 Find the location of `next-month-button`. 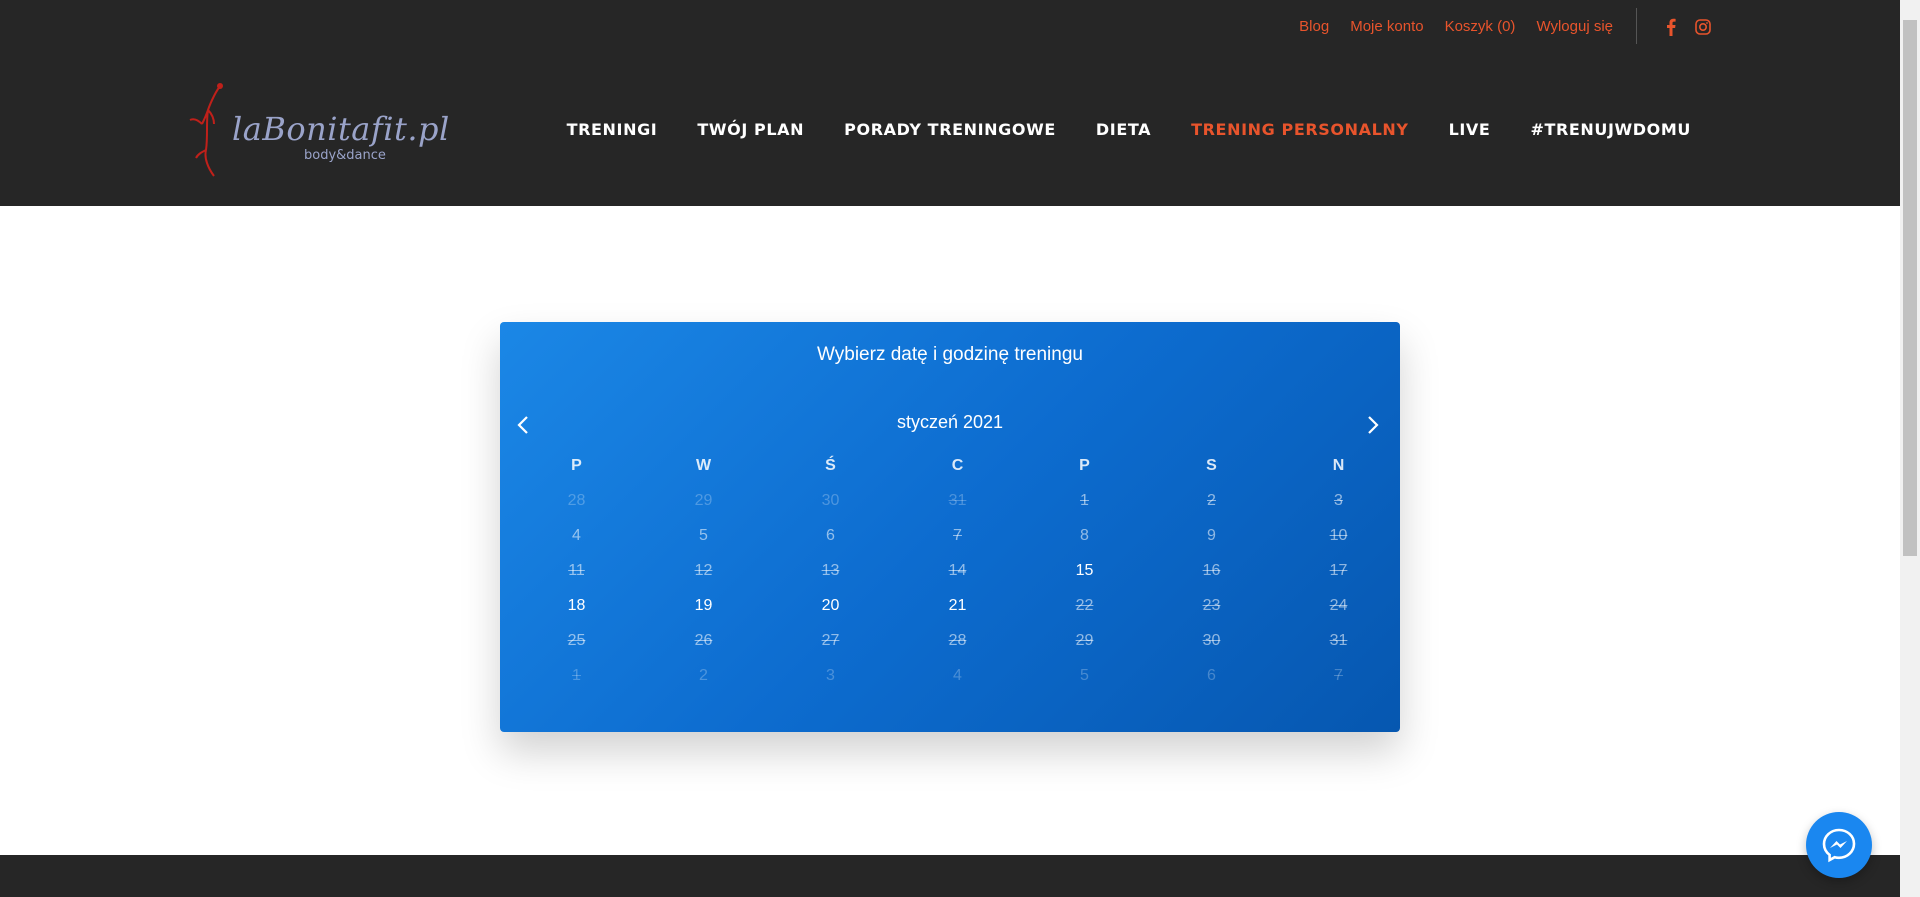

next-month-button is located at coordinates (1373, 425).